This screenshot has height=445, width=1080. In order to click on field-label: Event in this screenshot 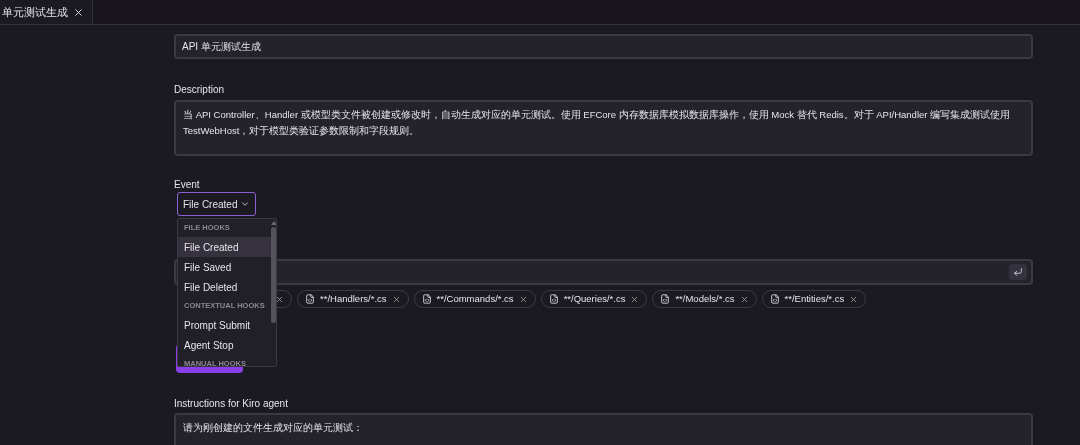, I will do `click(187, 185)`.